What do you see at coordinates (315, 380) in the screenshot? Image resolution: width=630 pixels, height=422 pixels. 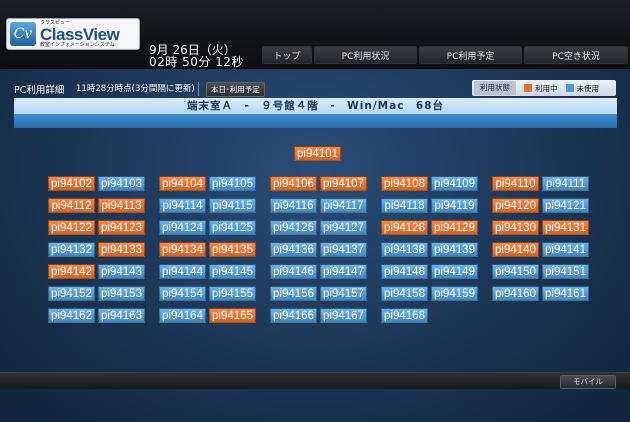 I see `footer-bar` at bounding box center [315, 380].